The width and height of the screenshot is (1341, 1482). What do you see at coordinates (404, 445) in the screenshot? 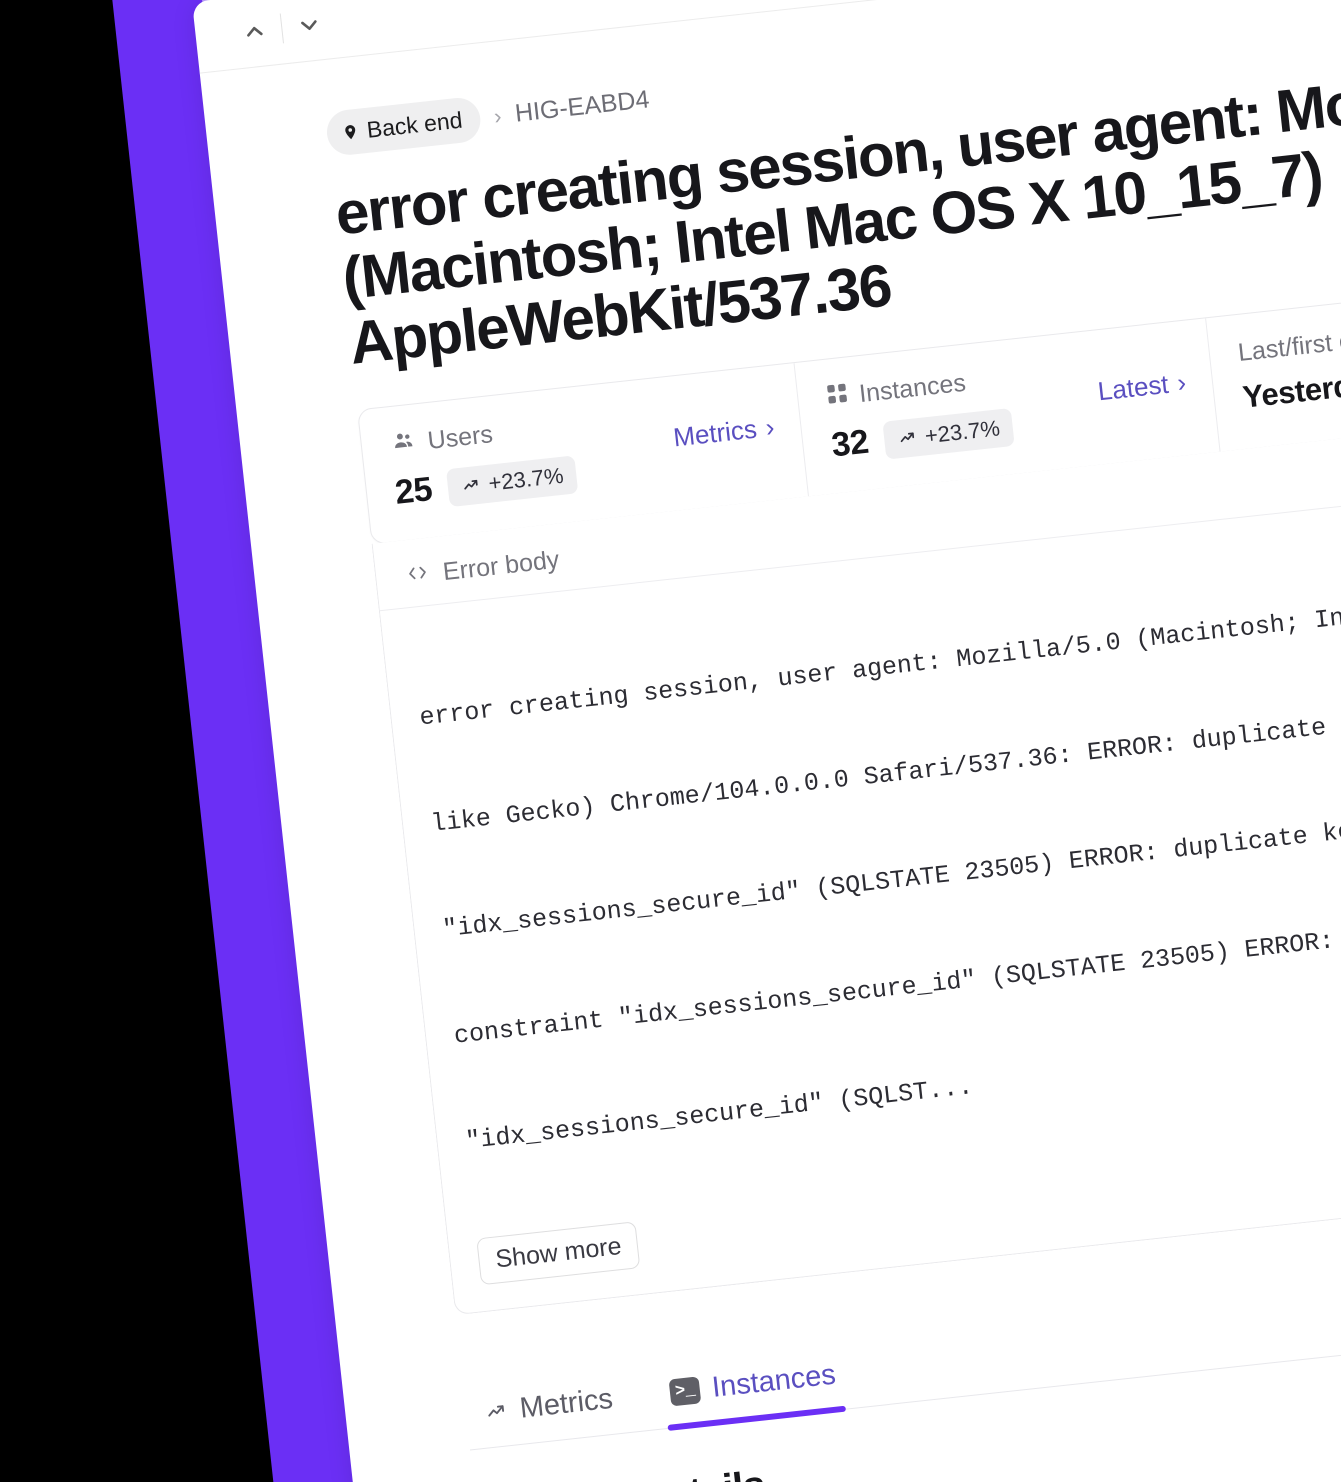
I see `users-icon` at bounding box center [404, 445].